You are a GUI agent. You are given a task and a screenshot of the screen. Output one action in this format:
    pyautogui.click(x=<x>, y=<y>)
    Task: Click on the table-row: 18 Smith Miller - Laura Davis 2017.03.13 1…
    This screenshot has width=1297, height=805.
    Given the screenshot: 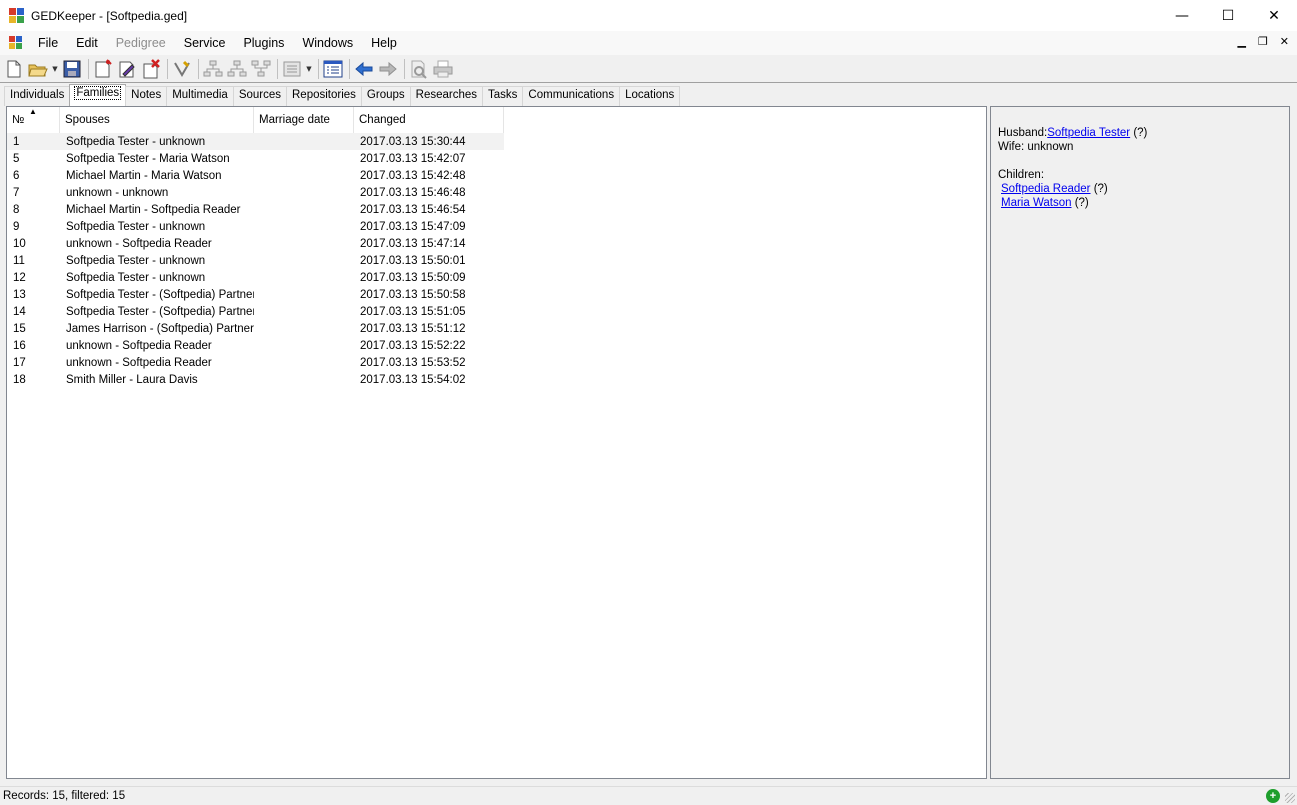 What is the action you would take?
    pyautogui.click(x=255, y=379)
    